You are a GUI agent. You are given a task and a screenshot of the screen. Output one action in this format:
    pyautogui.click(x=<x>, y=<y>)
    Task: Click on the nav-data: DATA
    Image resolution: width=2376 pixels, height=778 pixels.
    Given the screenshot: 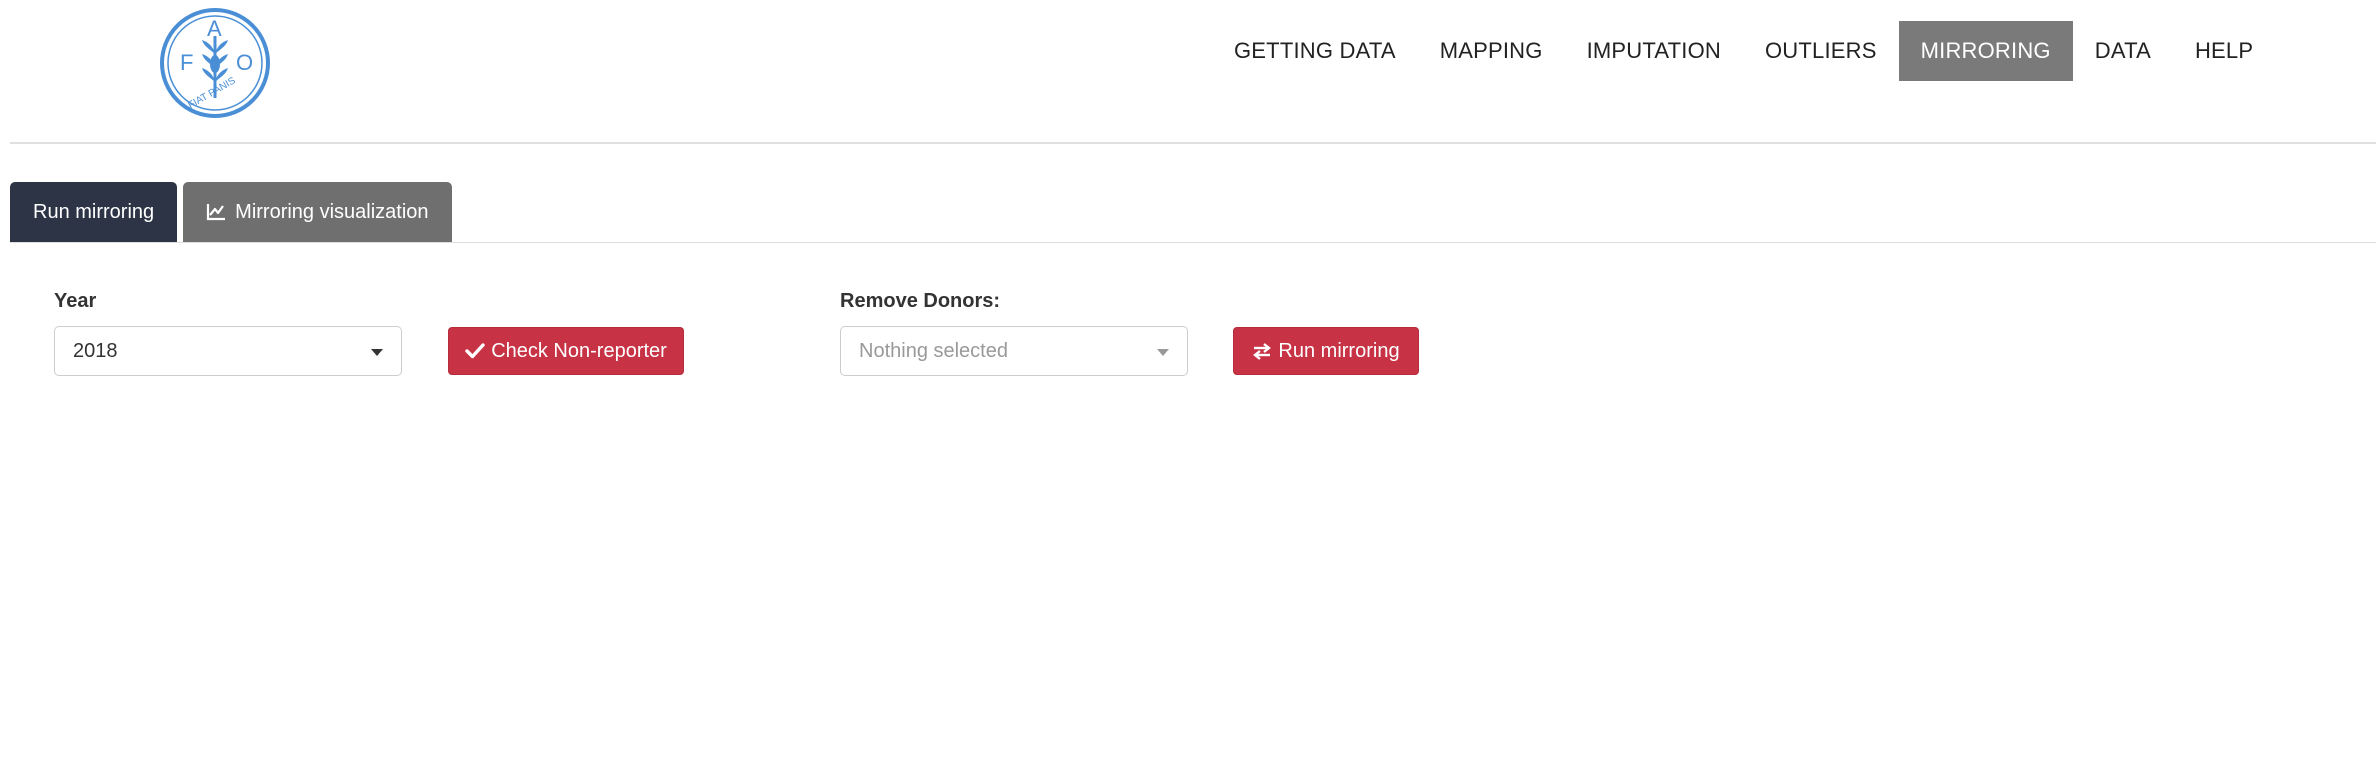 What is the action you would take?
    pyautogui.click(x=2123, y=51)
    